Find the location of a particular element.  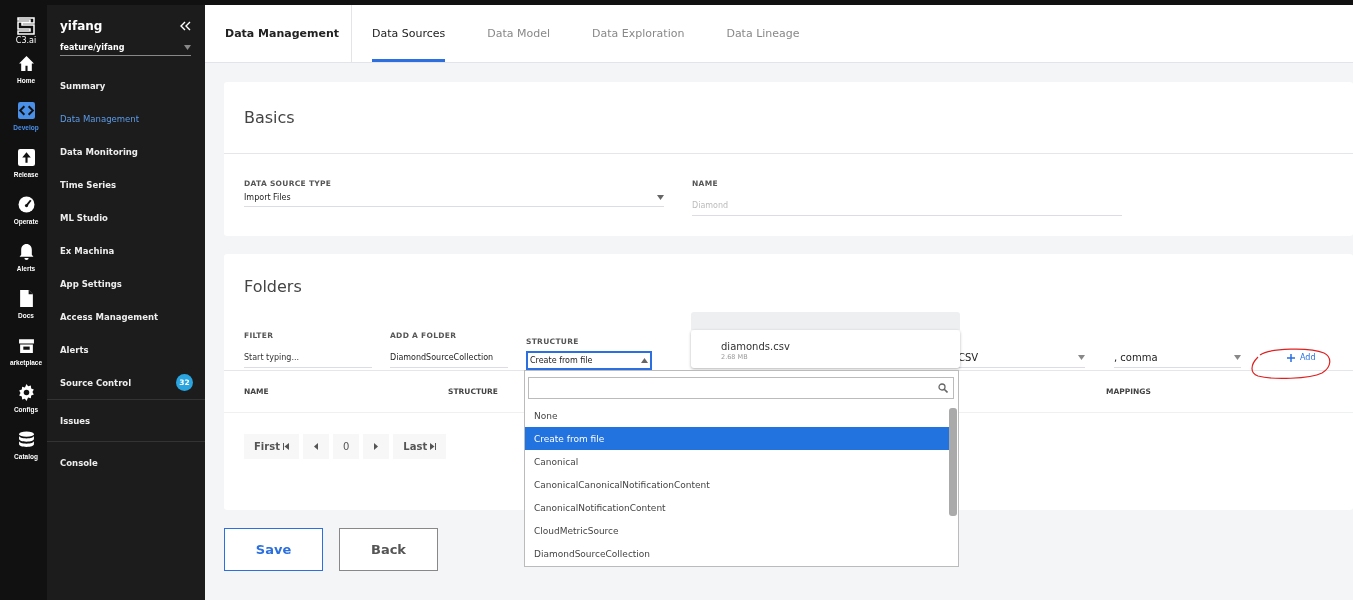

sidebar-item: Time Series is located at coordinates (126, 184).